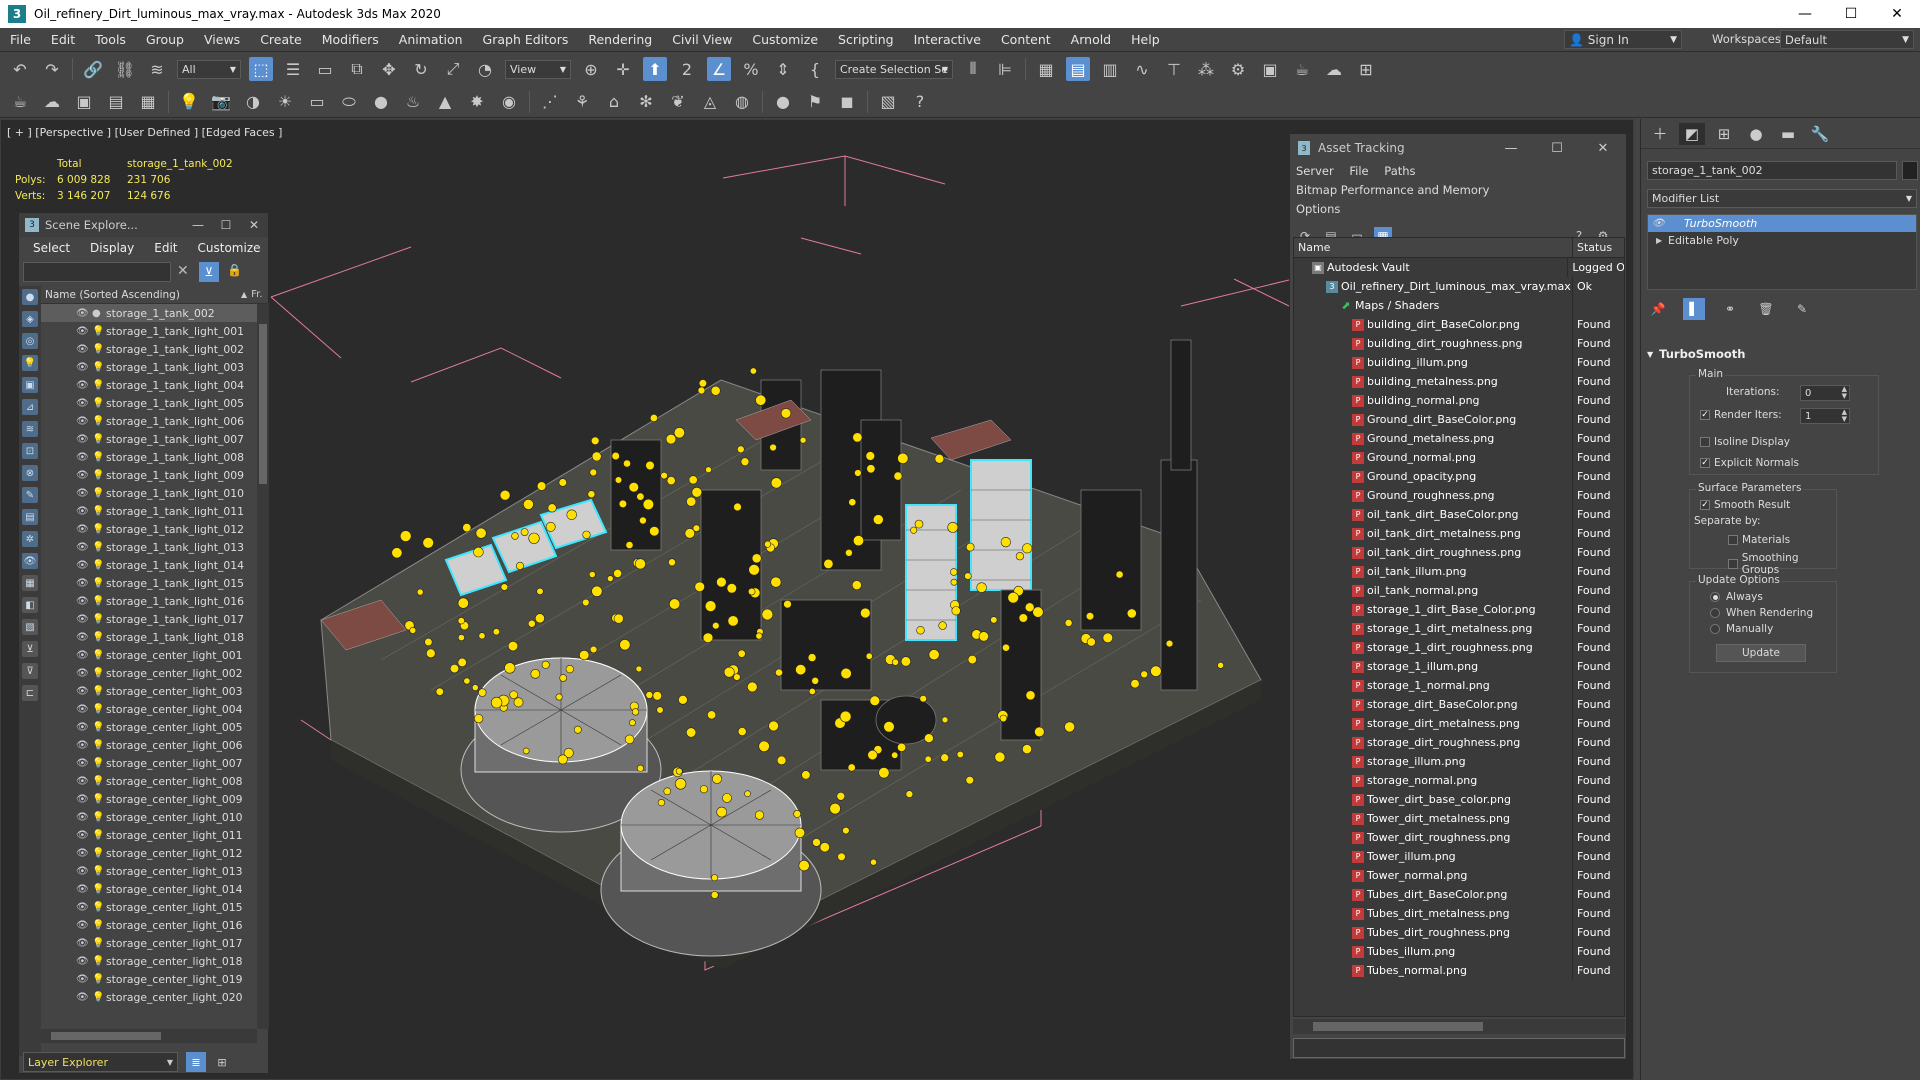 This screenshot has width=1920, height=1080. Describe the element at coordinates (1459, 457) in the screenshot. I see `asset-row: P Ground_normal.png Found` at that location.